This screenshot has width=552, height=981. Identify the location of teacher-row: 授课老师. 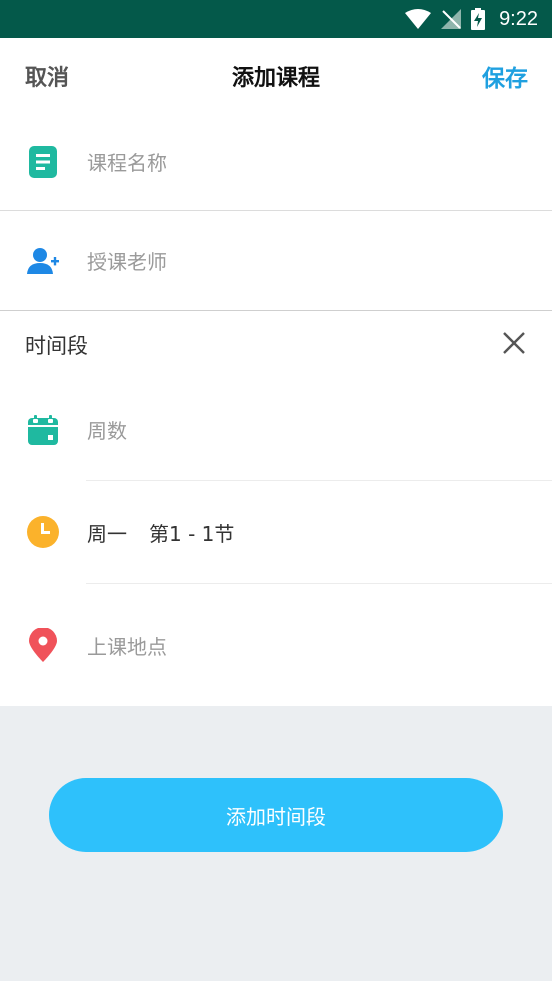
(276, 260).